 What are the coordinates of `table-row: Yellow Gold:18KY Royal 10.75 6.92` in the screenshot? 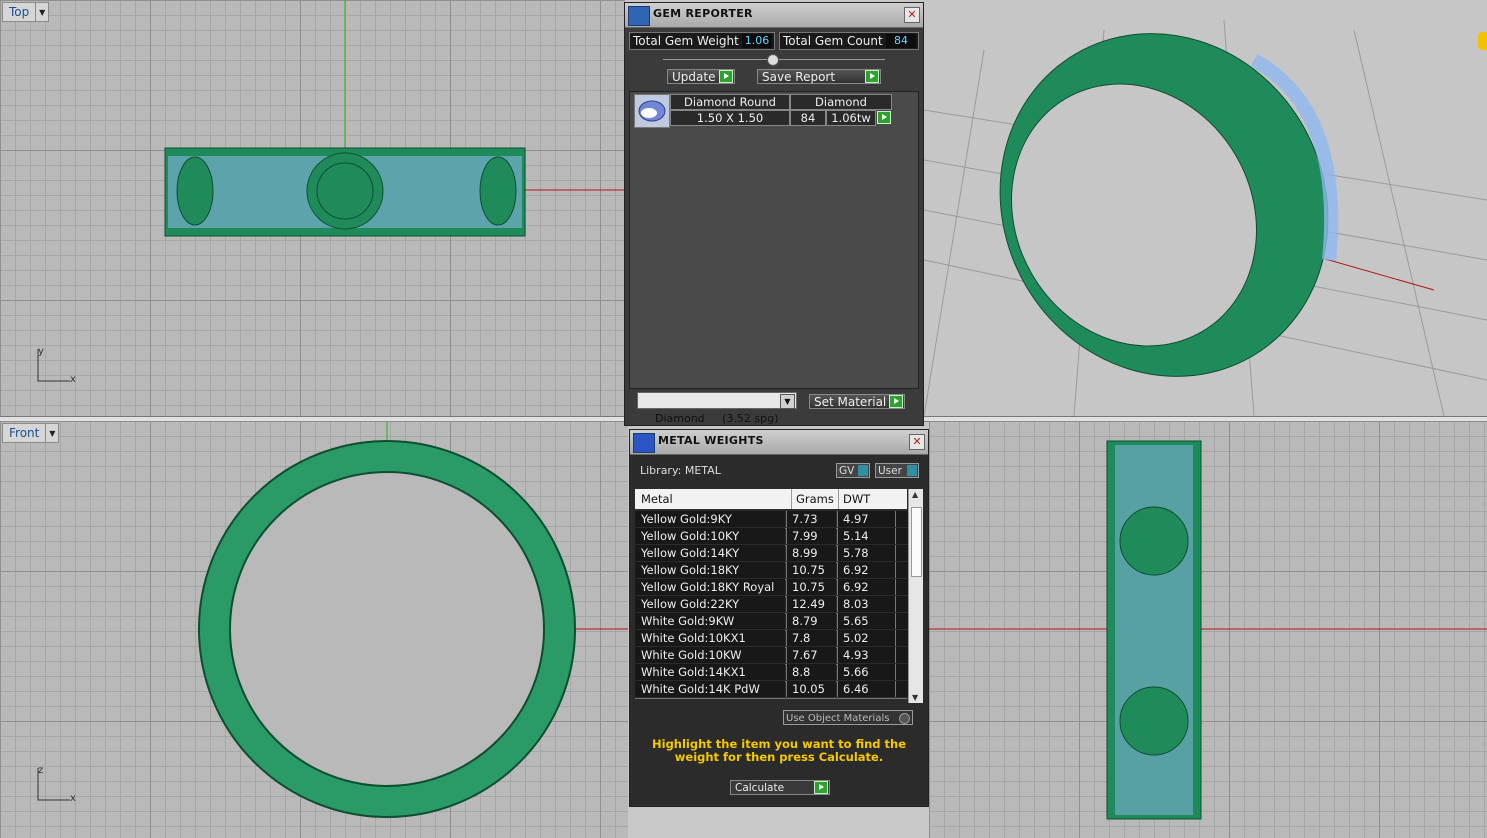 It's located at (771, 588).